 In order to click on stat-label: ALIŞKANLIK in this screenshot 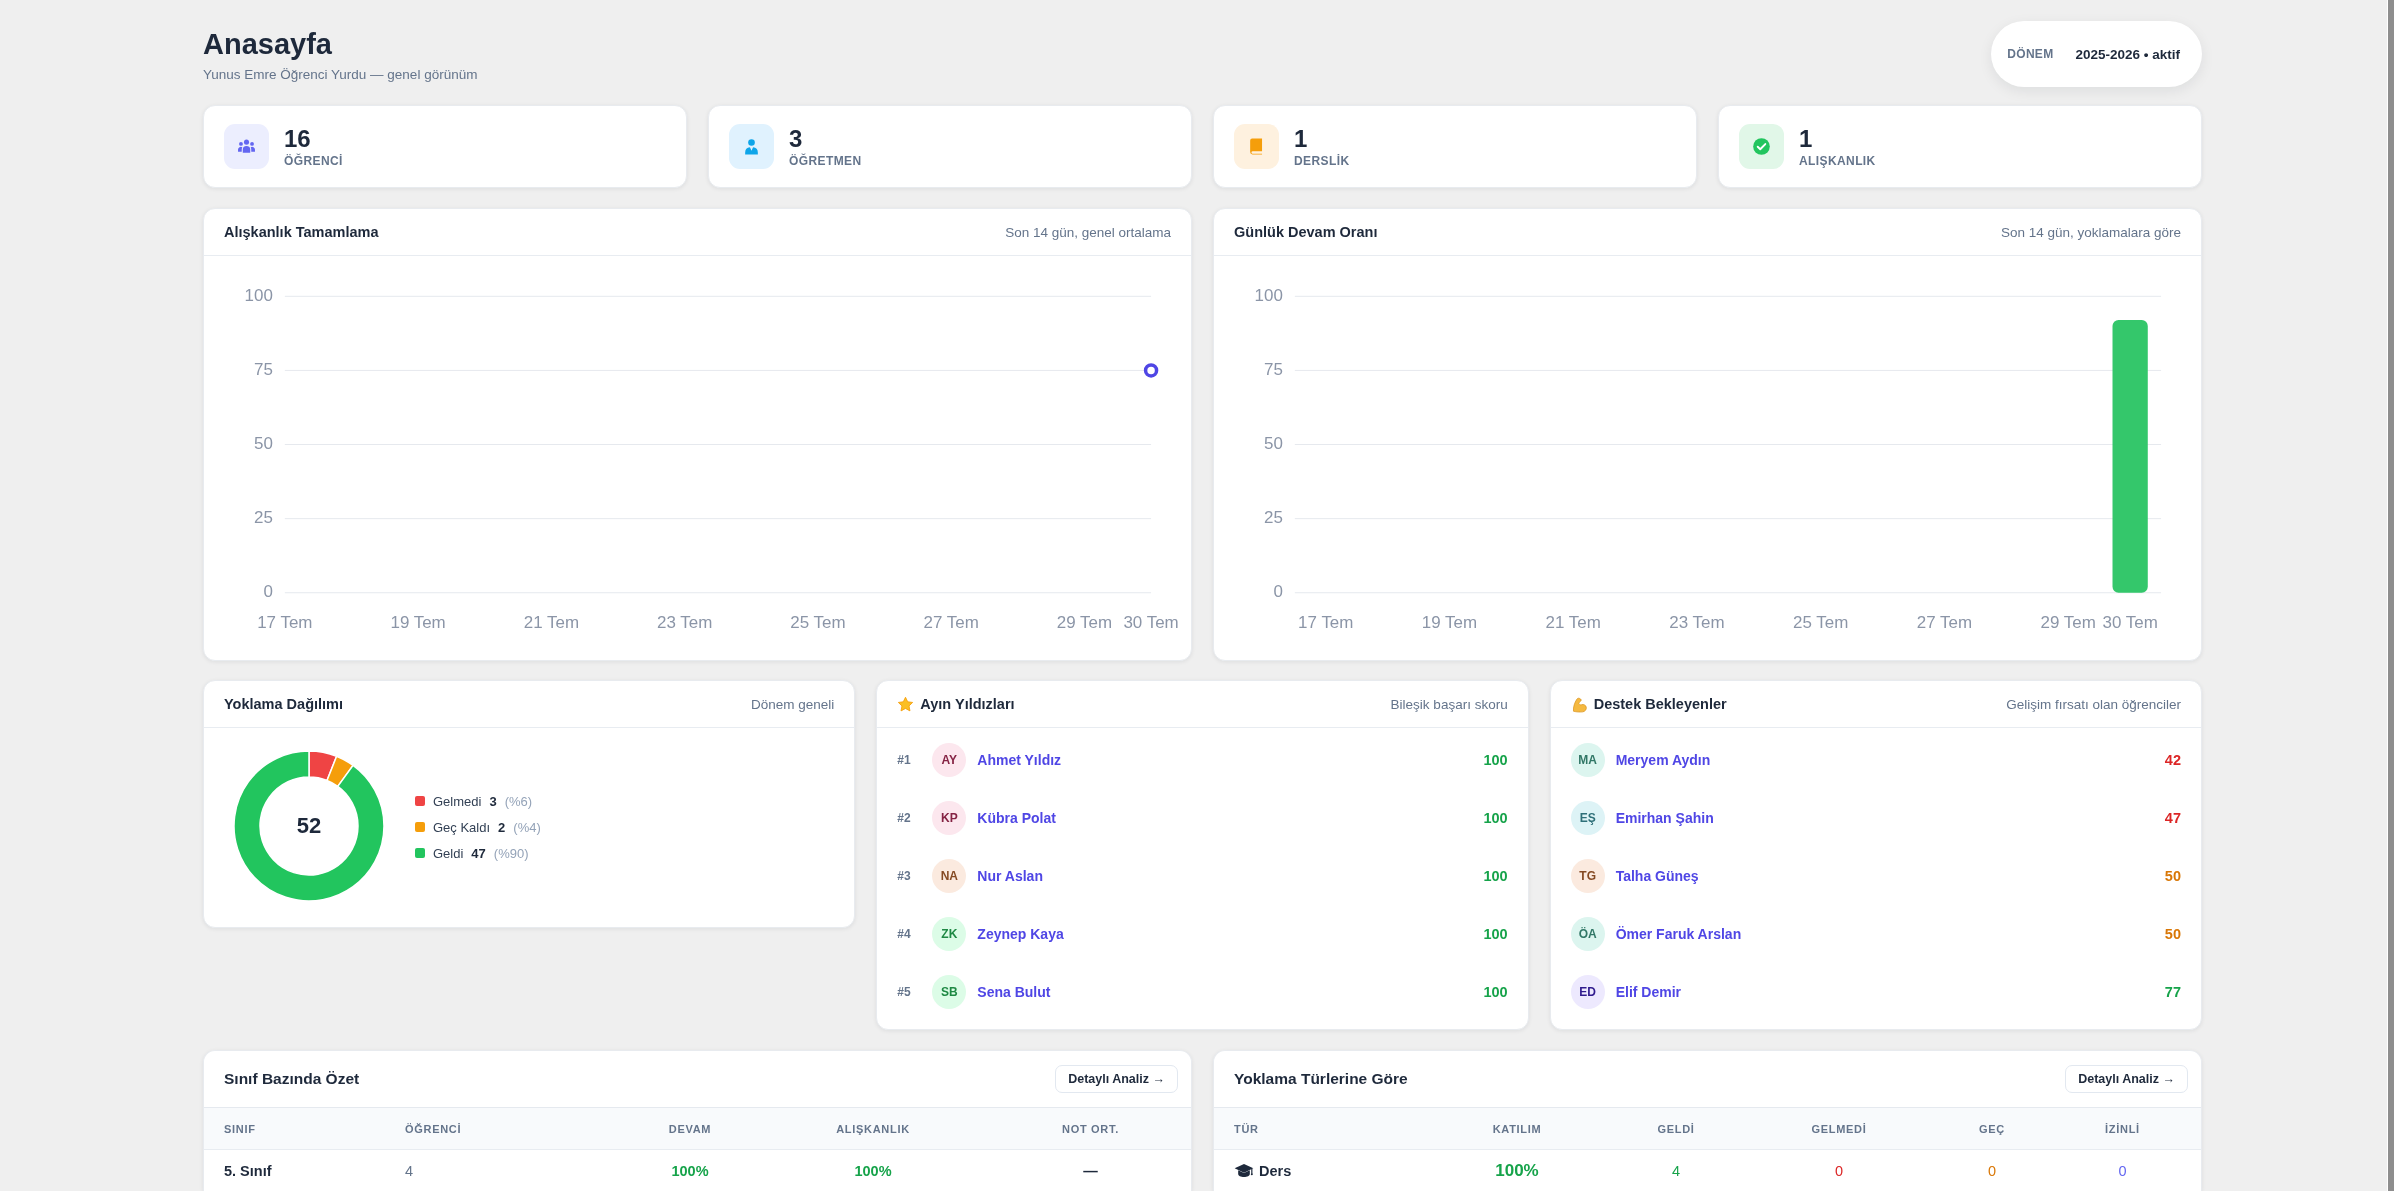, I will do `click(1837, 160)`.